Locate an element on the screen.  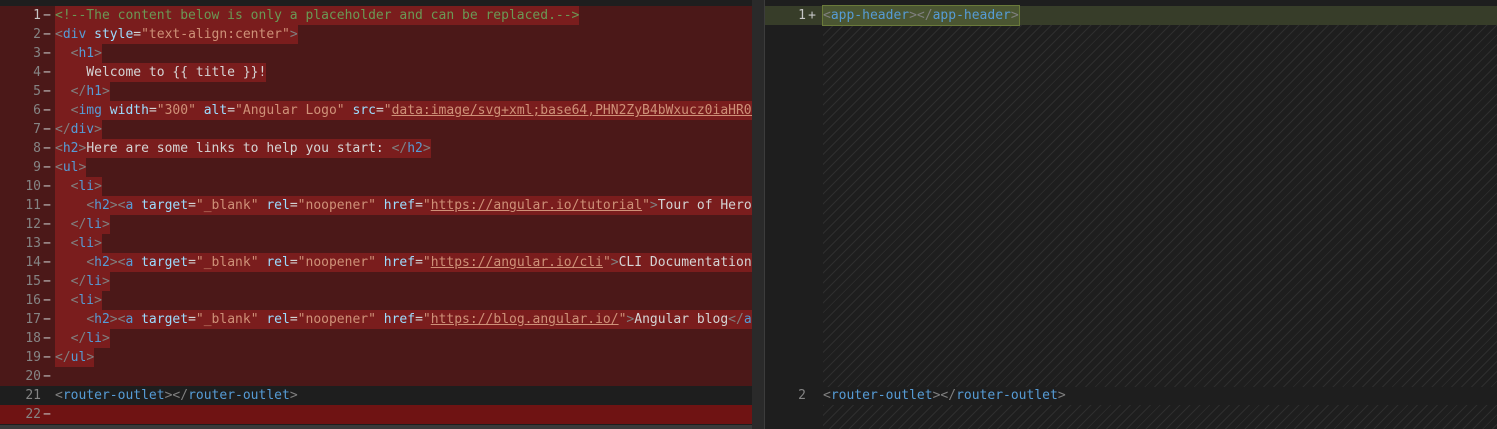
line-gutter: 3− is located at coordinates (27, 53).